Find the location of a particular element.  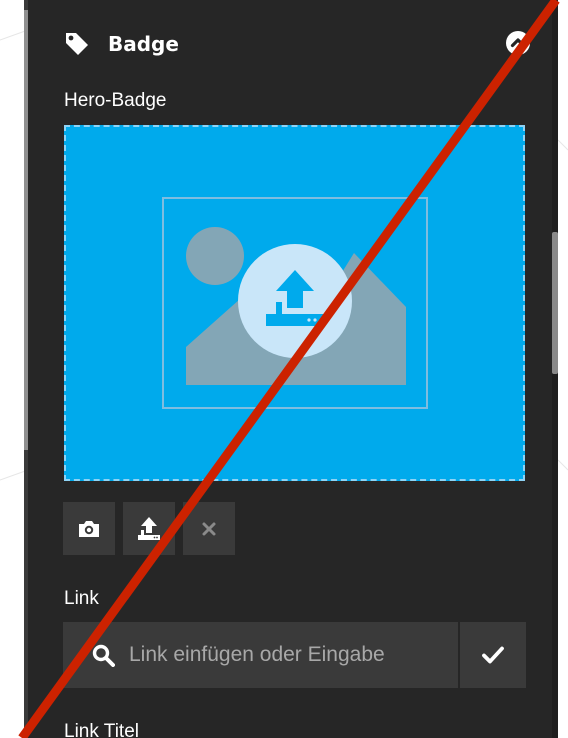

link-field is located at coordinates (294, 655).